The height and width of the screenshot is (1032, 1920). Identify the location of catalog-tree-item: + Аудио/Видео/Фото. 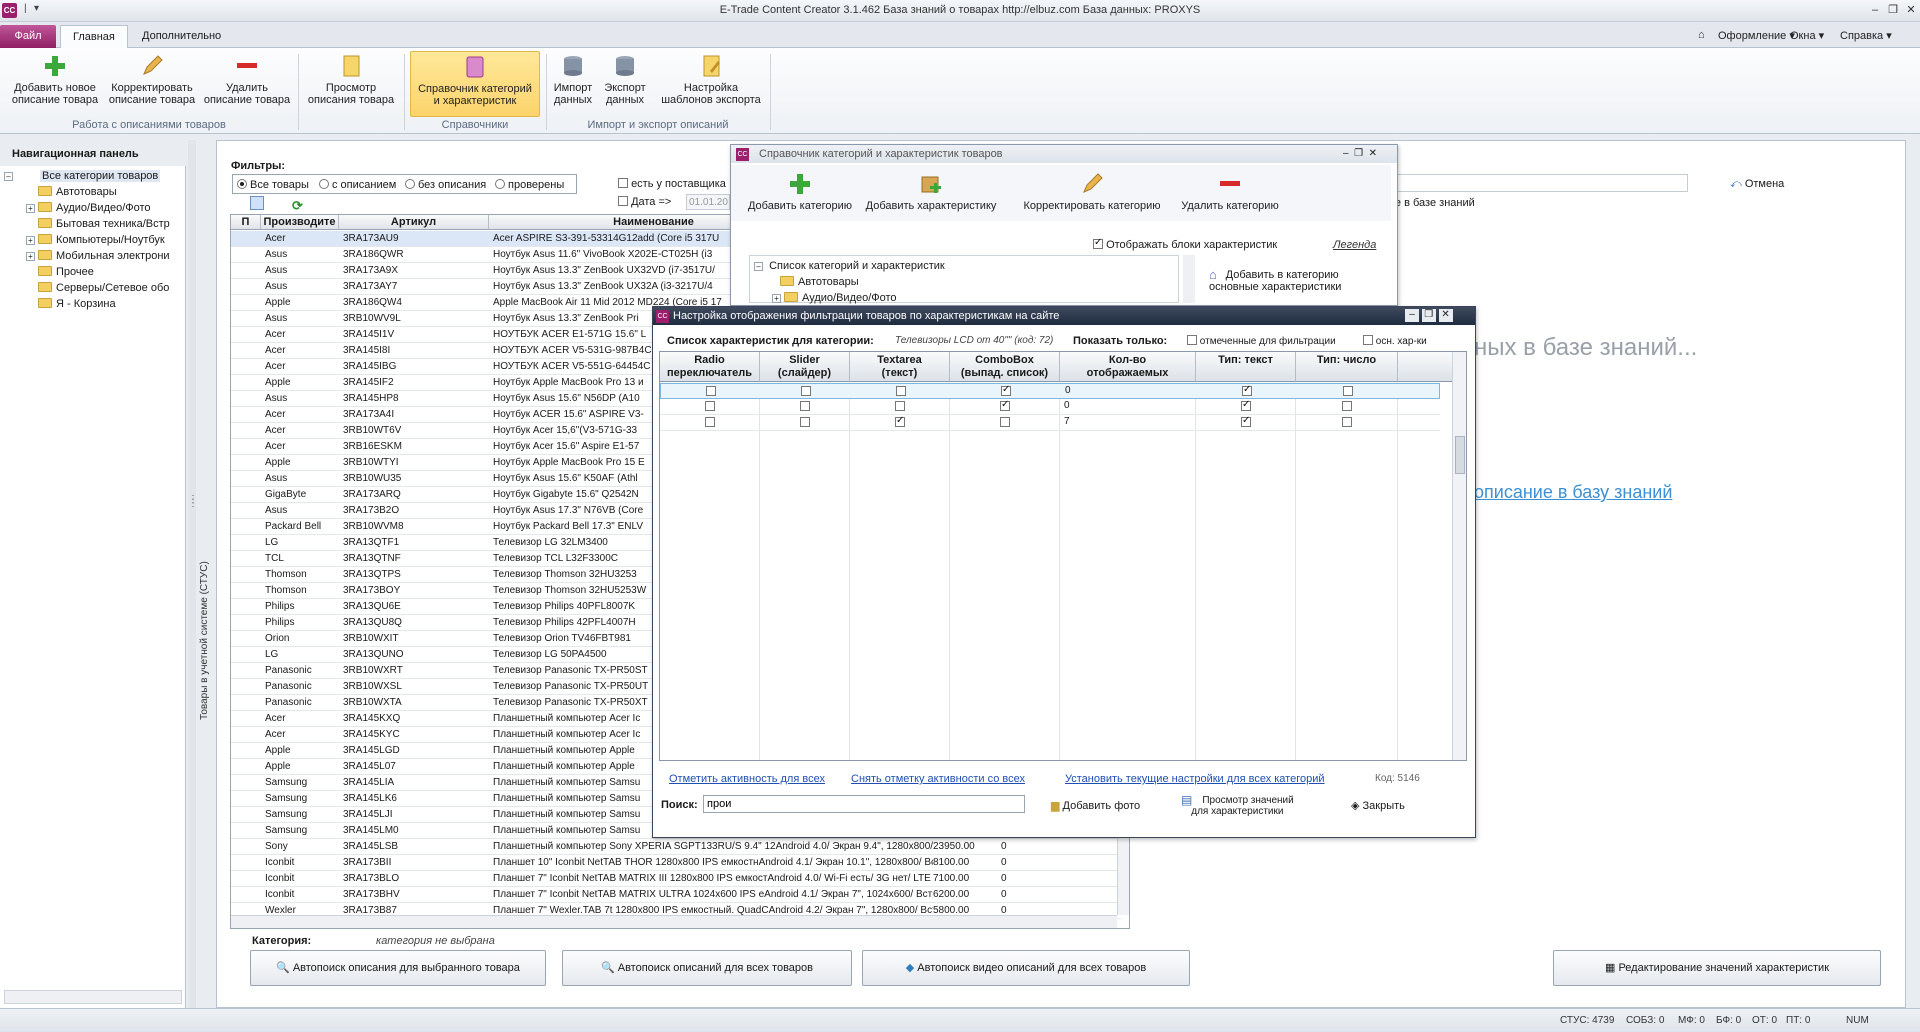
(834, 298).